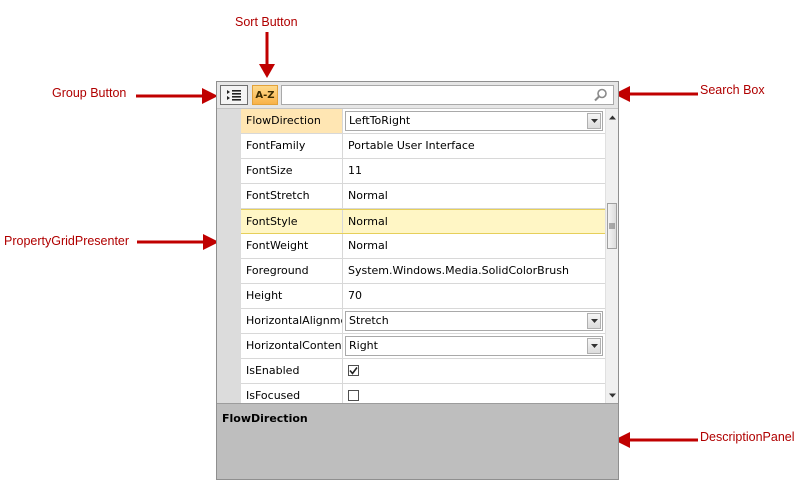 The width and height of the screenshot is (803, 491). I want to click on property-row: HorizontalAlignment Stretch, so click(423, 321).